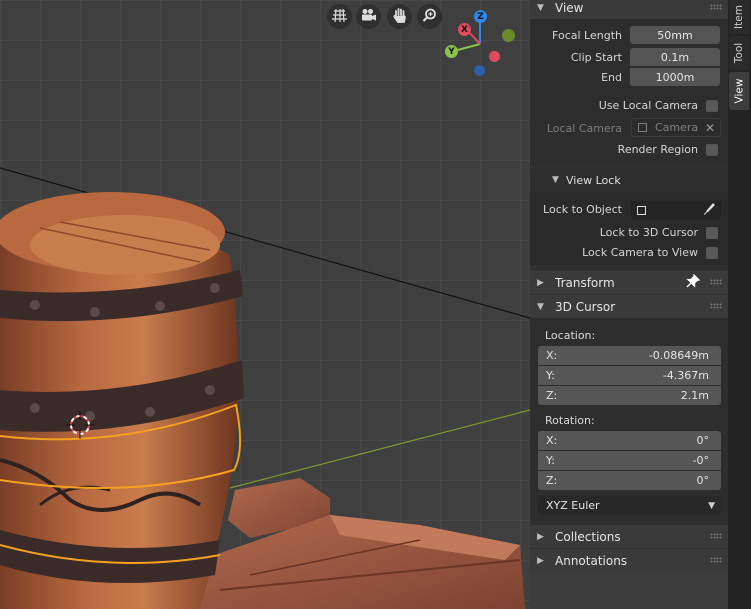  I want to click on lock-to-object-field, so click(676, 210).